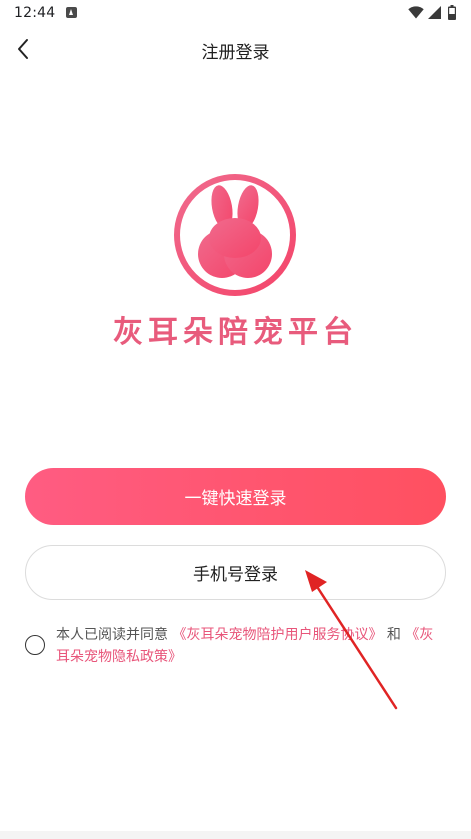  What do you see at coordinates (235, 835) in the screenshot?
I see `bottom-edge` at bounding box center [235, 835].